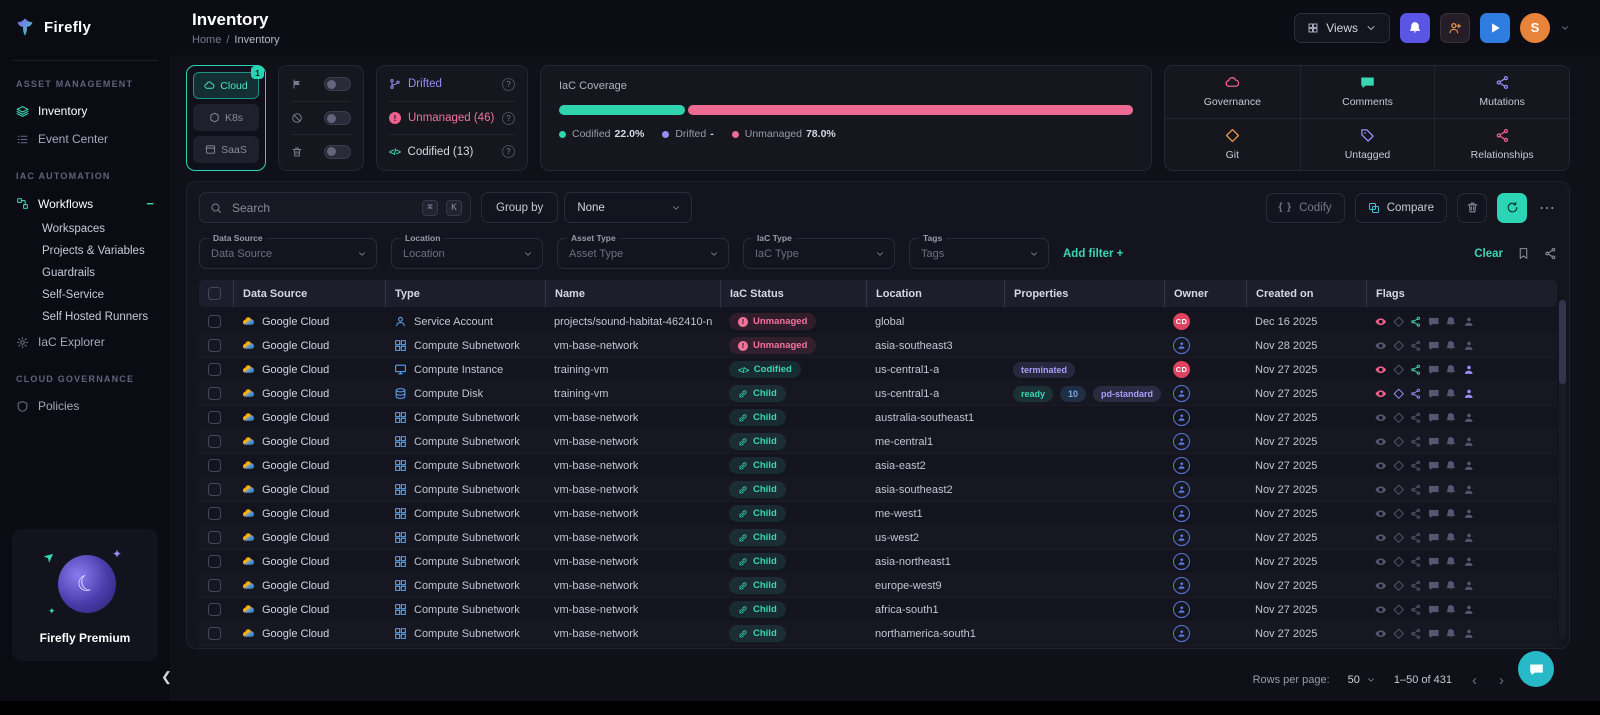  I want to click on asset-name: training-vm, so click(581, 394).